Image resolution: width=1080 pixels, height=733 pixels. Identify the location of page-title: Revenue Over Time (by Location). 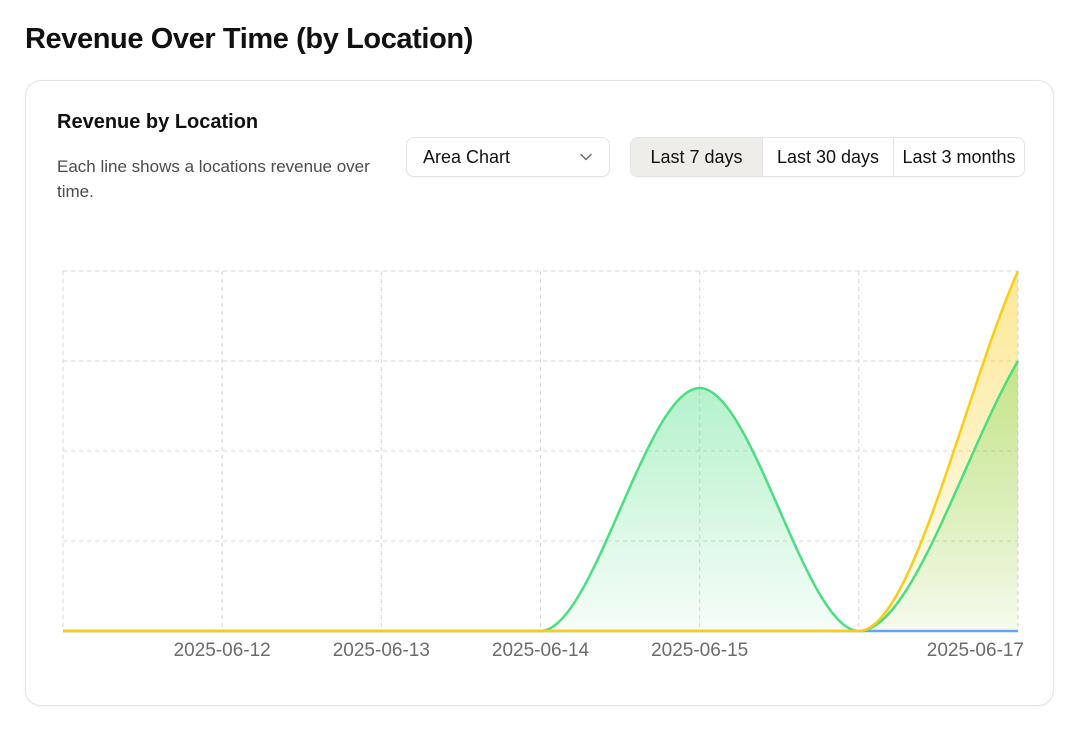
(249, 39).